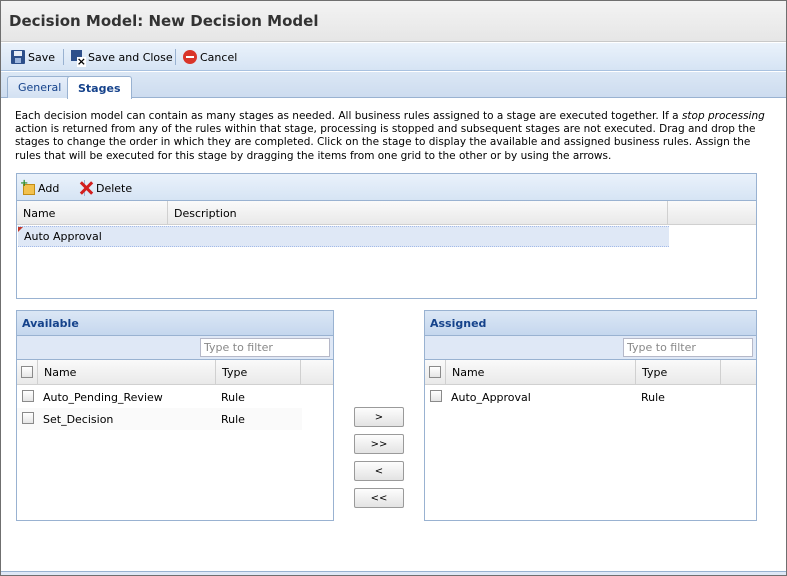 The height and width of the screenshot is (576, 787). Describe the element at coordinates (590, 323) in the screenshot. I see `assigned-panel-title: Assigned` at that location.